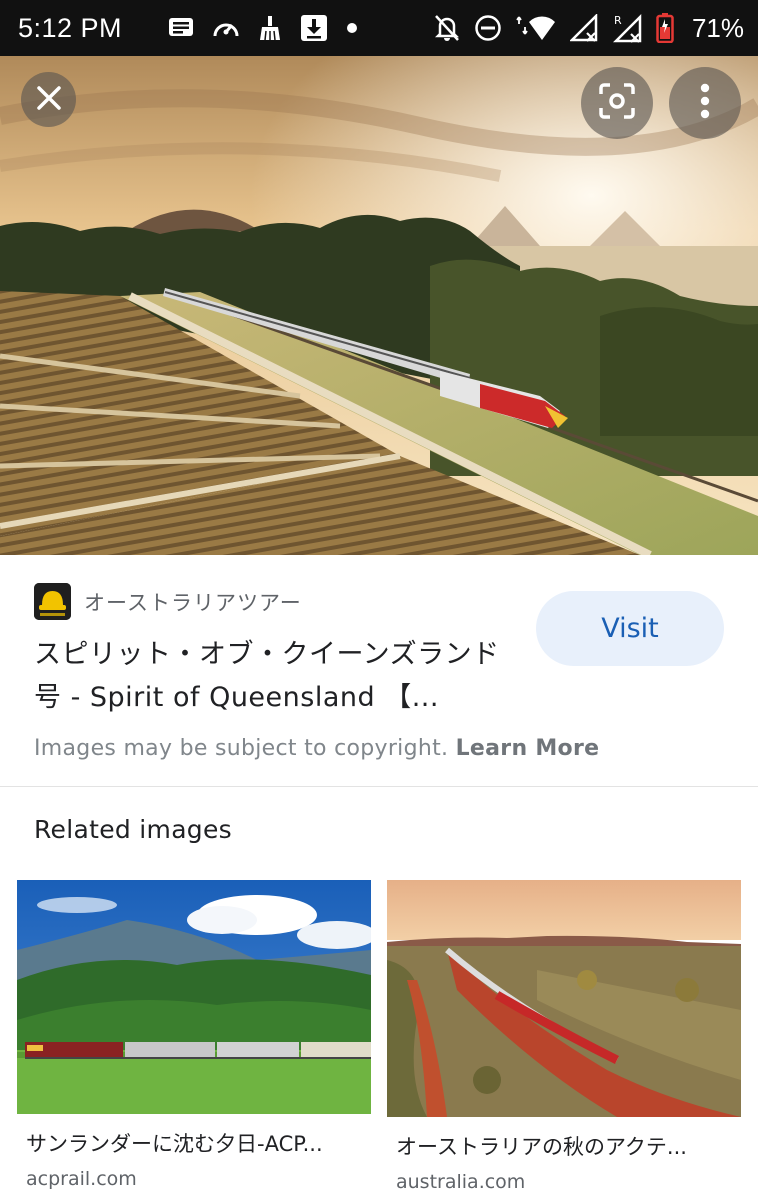 The height and width of the screenshot is (1200, 758). What do you see at coordinates (528, 748) in the screenshot?
I see `learn-more-link: Learn More` at bounding box center [528, 748].